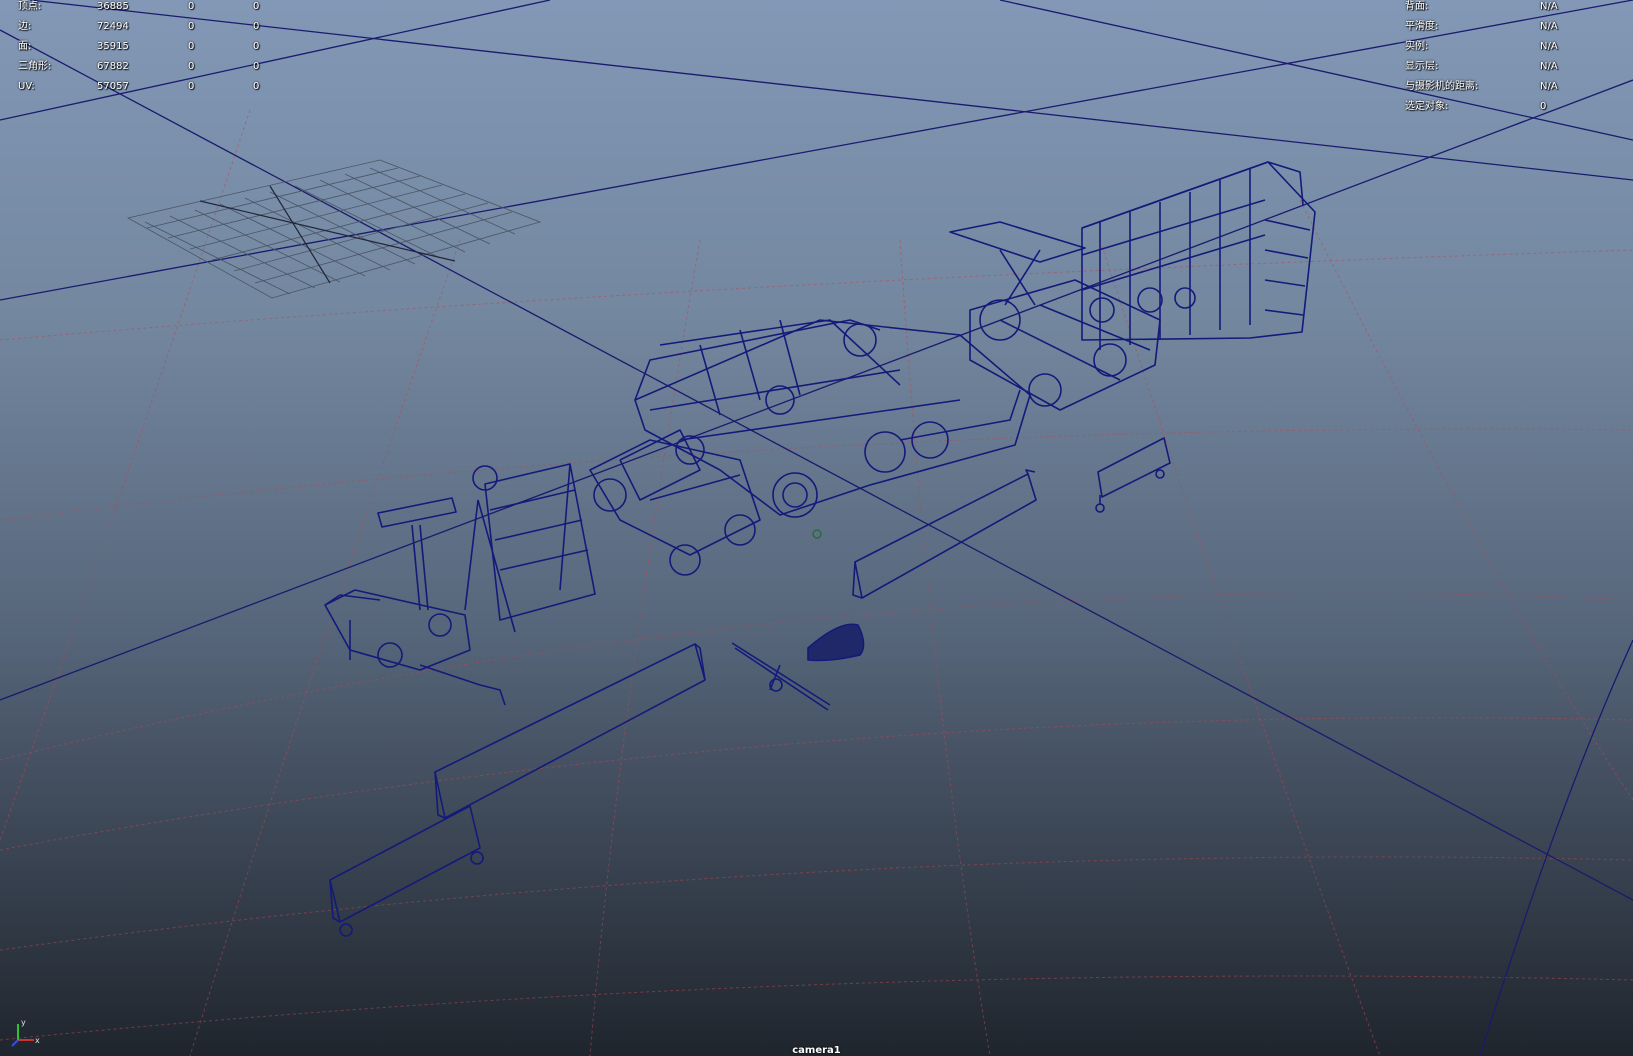 This screenshot has height=1056, width=1633. Describe the element at coordinates (113, 46) in the screenshot. I see `hud-count: 35915` at that location.